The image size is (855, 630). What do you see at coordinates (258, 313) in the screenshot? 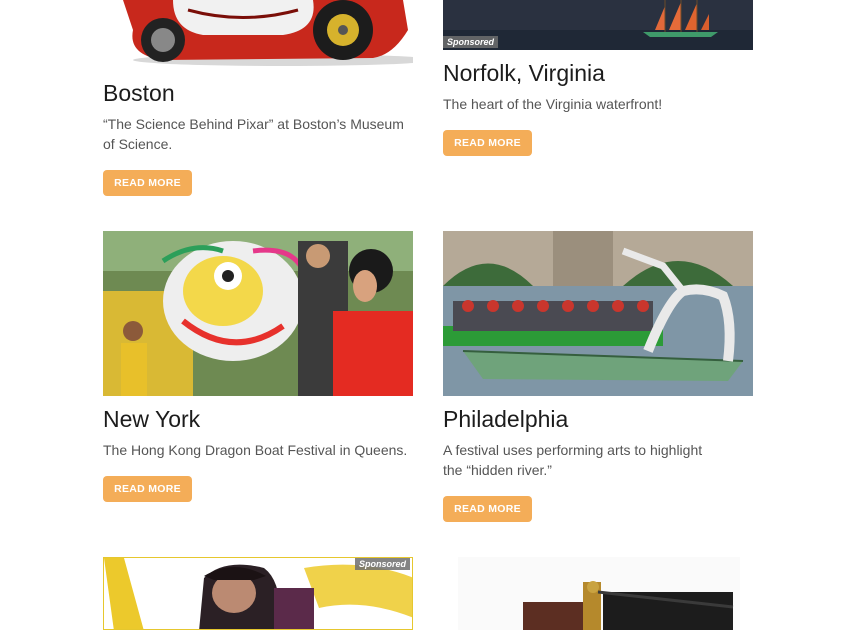
I see `new-york-article-image` at bounding box center [258, 313].